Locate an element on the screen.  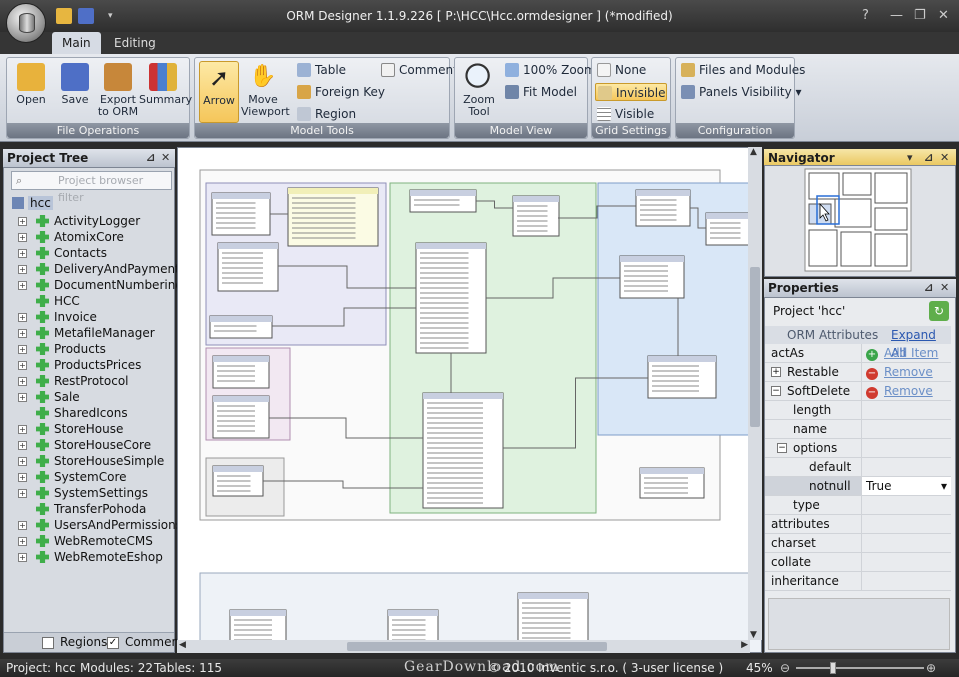
property-row: type is located at coordinates (858, 505).